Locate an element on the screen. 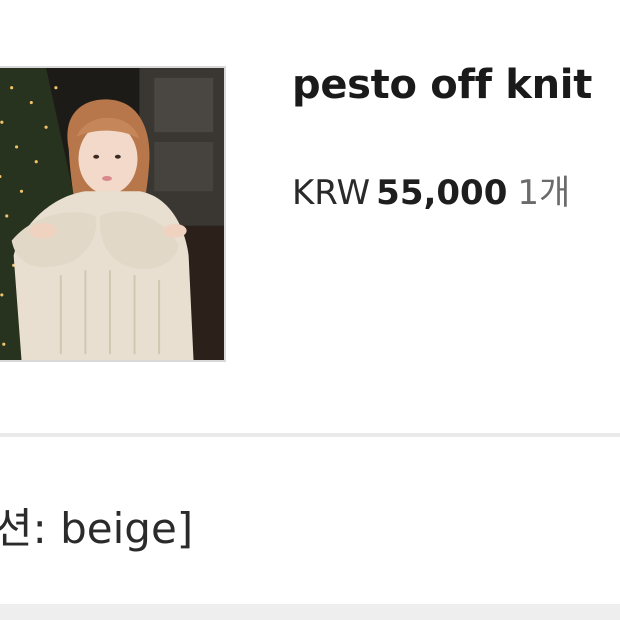 The image size is (620, 620). section-divider is located at coordinates (310, 435).